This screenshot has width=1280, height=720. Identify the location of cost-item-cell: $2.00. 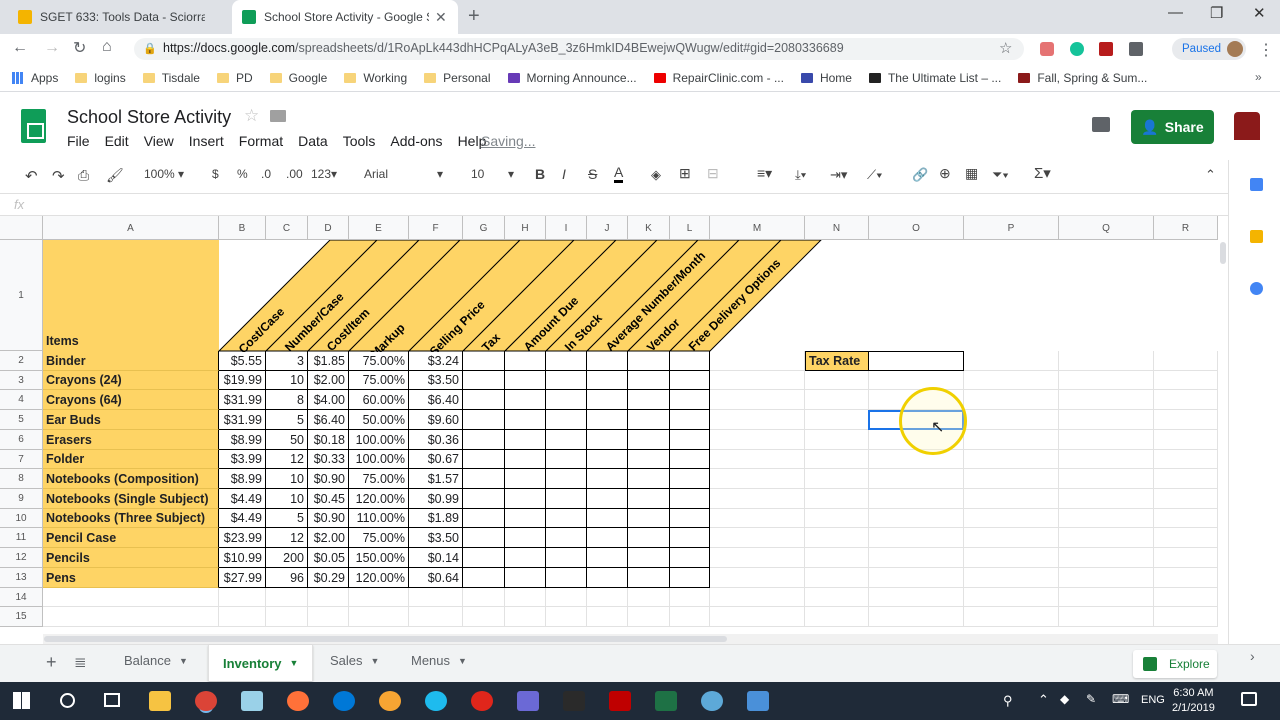
(328, 538).